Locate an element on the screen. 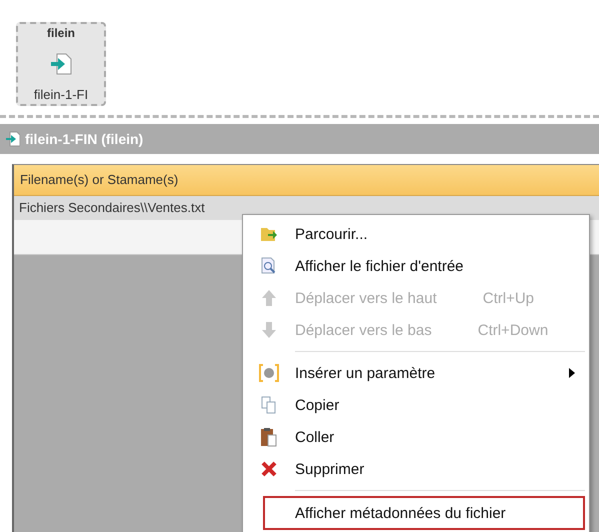  folder-icon is located at coordinates (269, 234).